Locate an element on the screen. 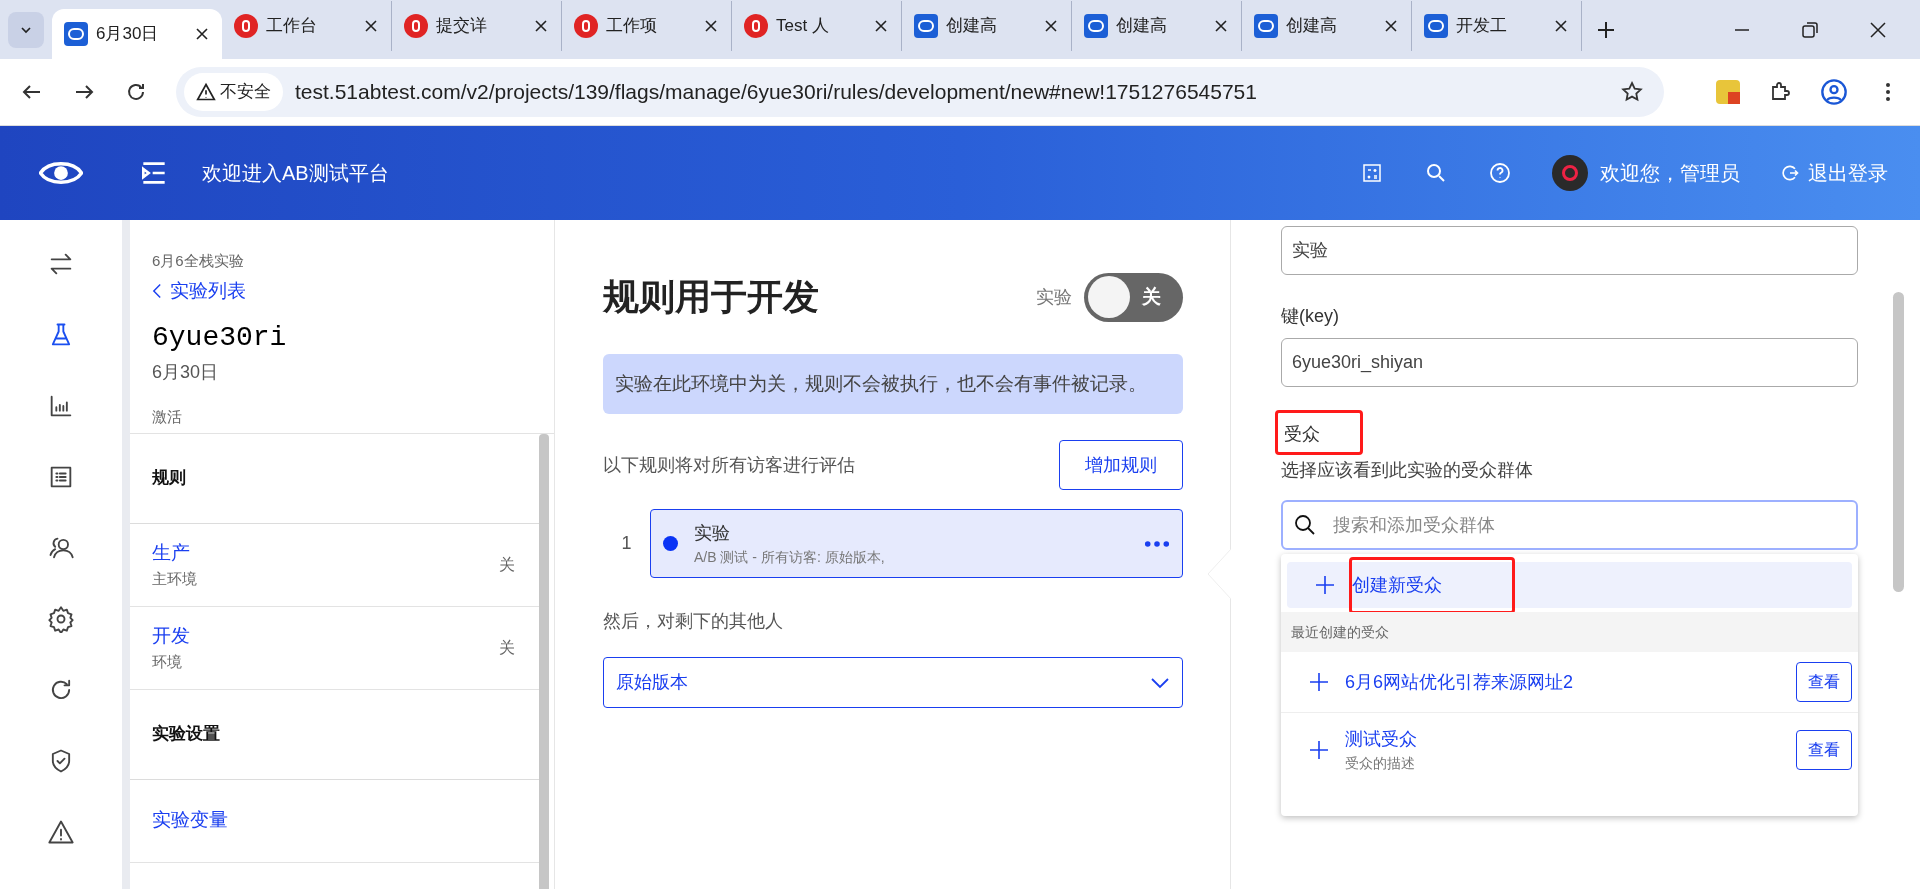 Image resolution: width=1920 pixels, height=889 pixels. browser-tab: Test 人 is located at coordinates (817, 26).